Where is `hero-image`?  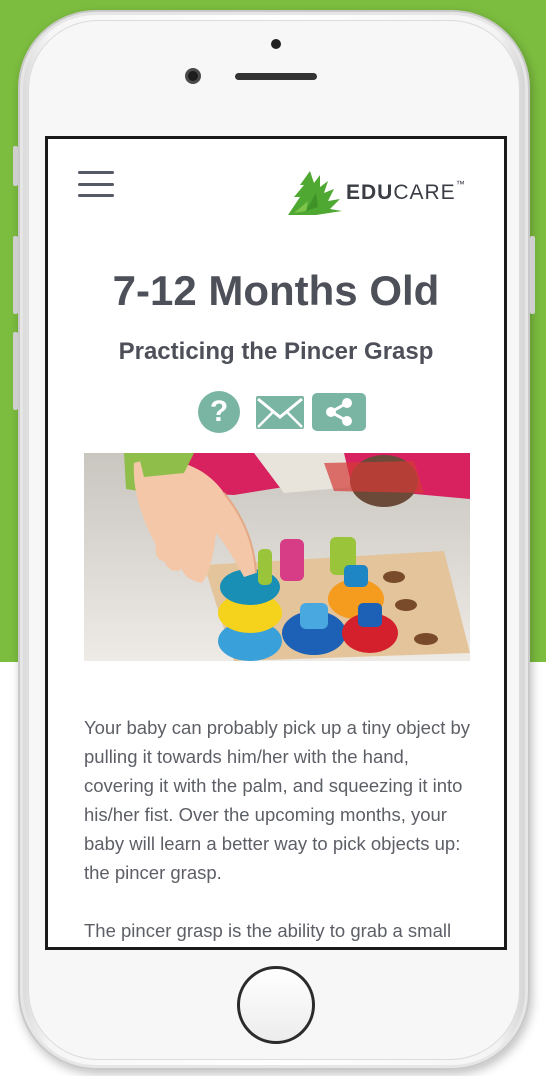 hero-image is located at coordinates (277, 557).